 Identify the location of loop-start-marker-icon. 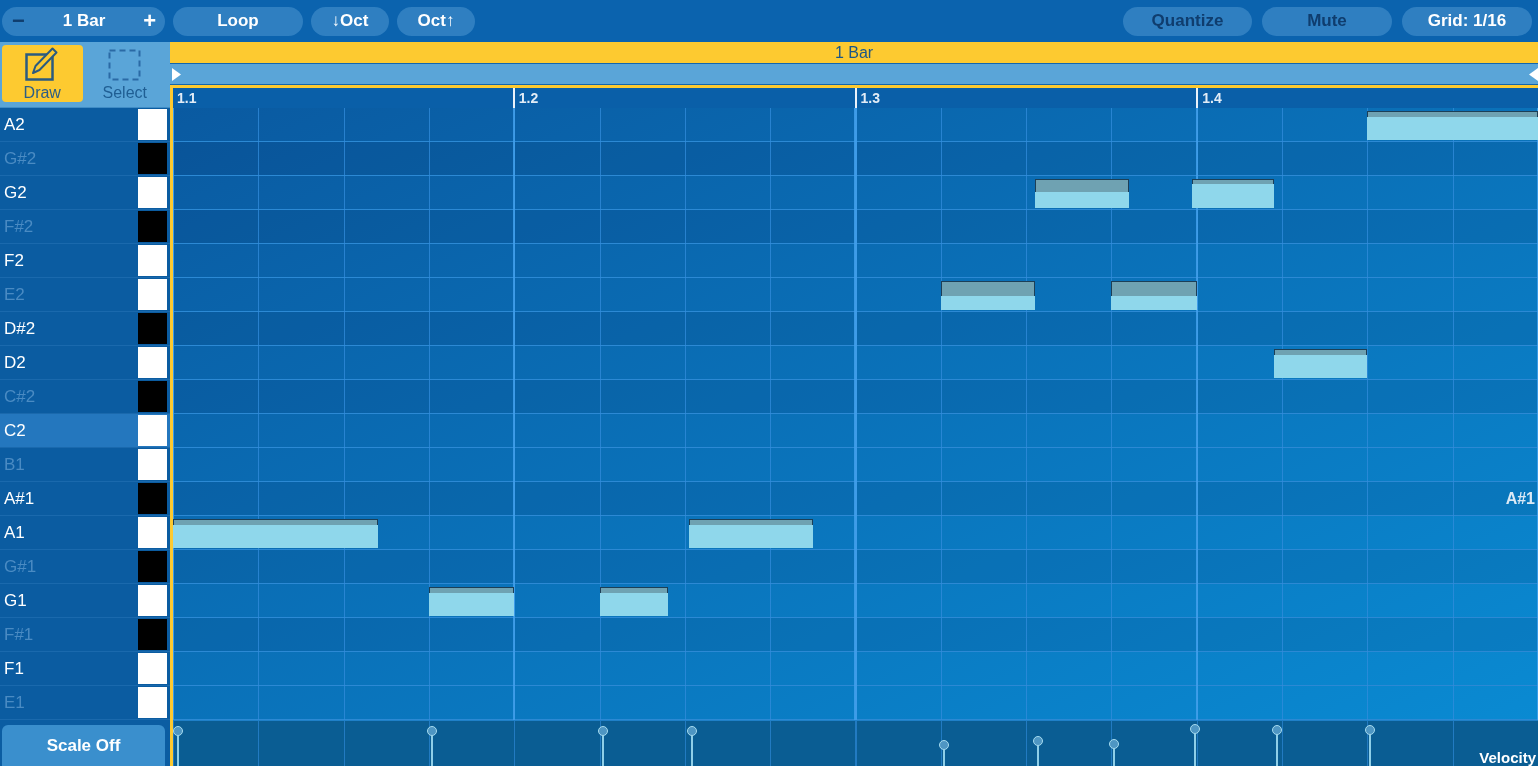
(176, 74).